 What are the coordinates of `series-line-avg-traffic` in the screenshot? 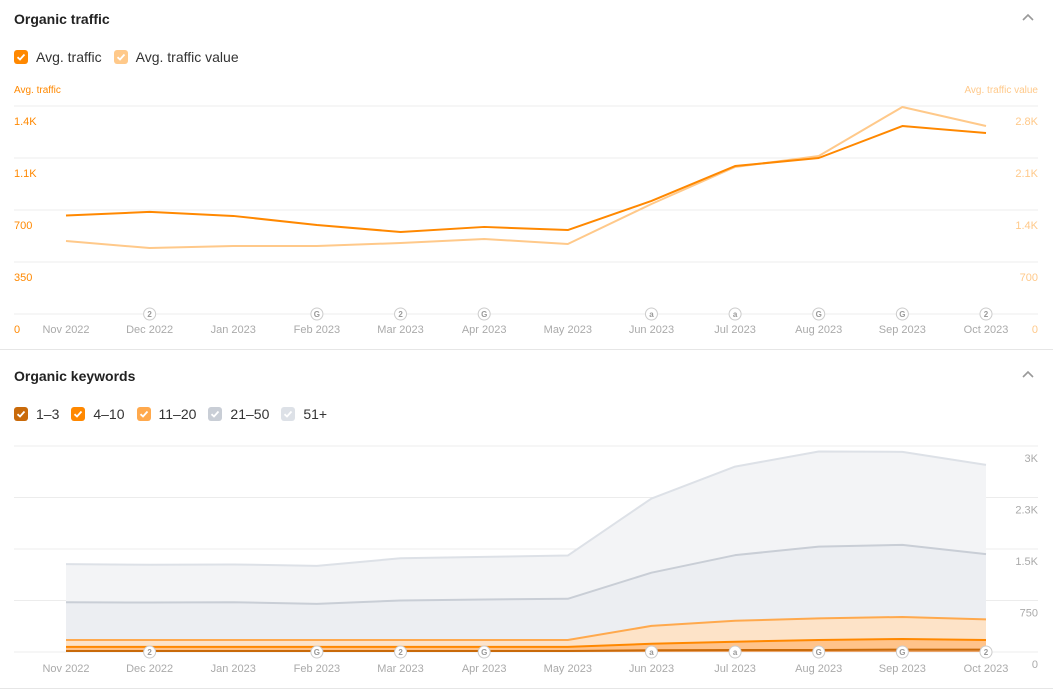 It's located at (526, 179).